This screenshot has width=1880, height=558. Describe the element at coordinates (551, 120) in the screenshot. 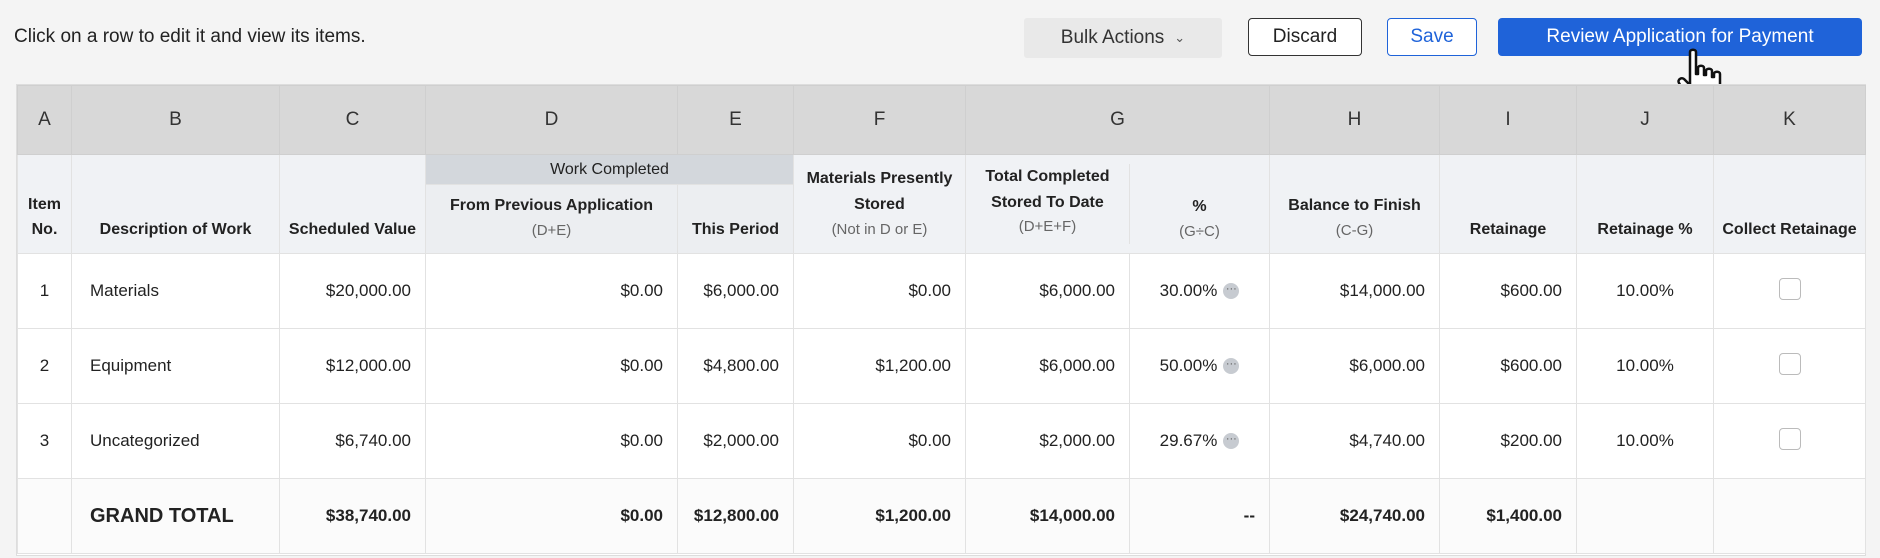

I see `column-letter: D` at that location.